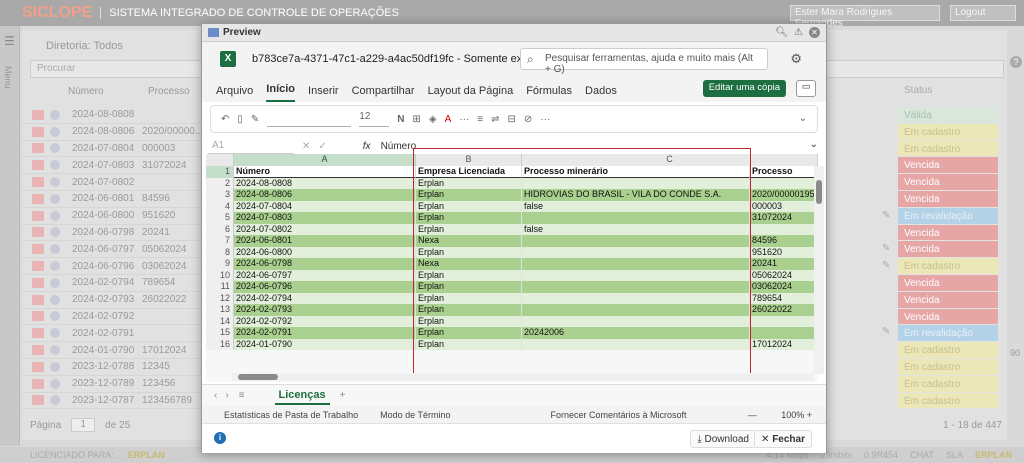 The image size is (1024, 463). I want to click on workbook-stats: Estatísticas de Pasta de Trabalho, so click(291, 415).